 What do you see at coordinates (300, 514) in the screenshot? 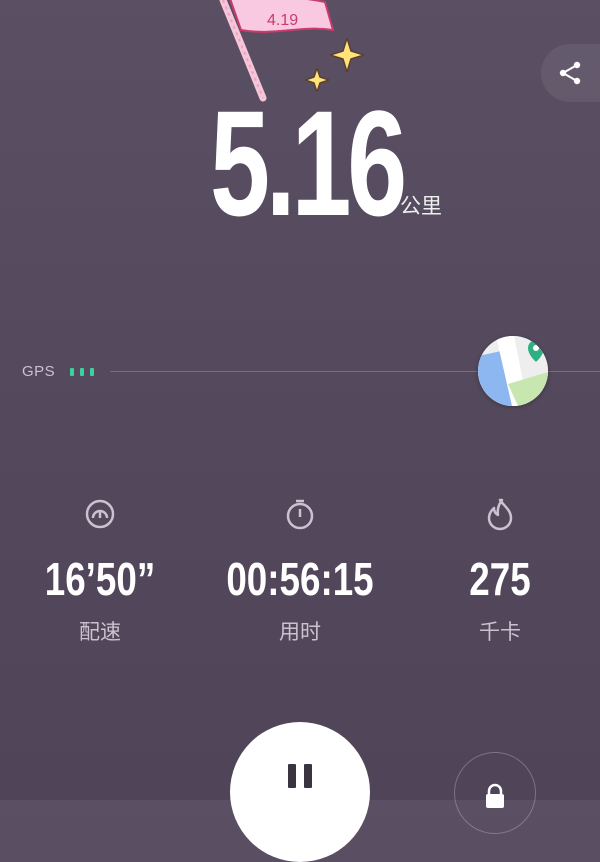
I see `stopwatch-icon` at bounding box center [300, 514].